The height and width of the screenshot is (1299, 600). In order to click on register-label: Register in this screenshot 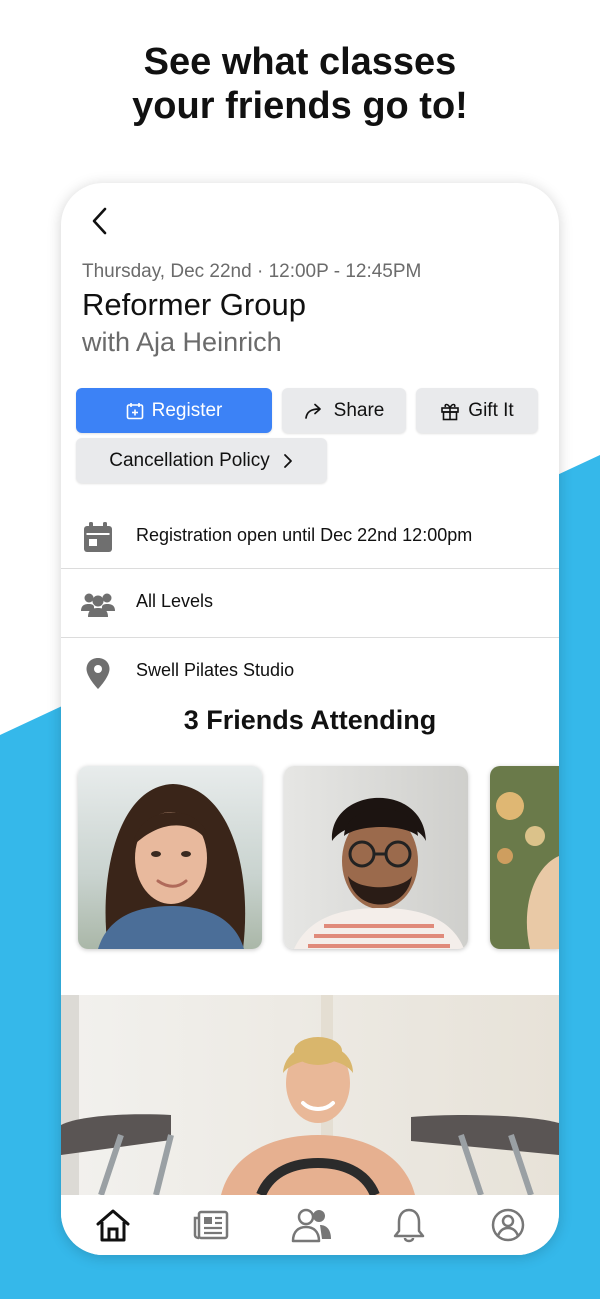, I will do `click(187, 410)`.